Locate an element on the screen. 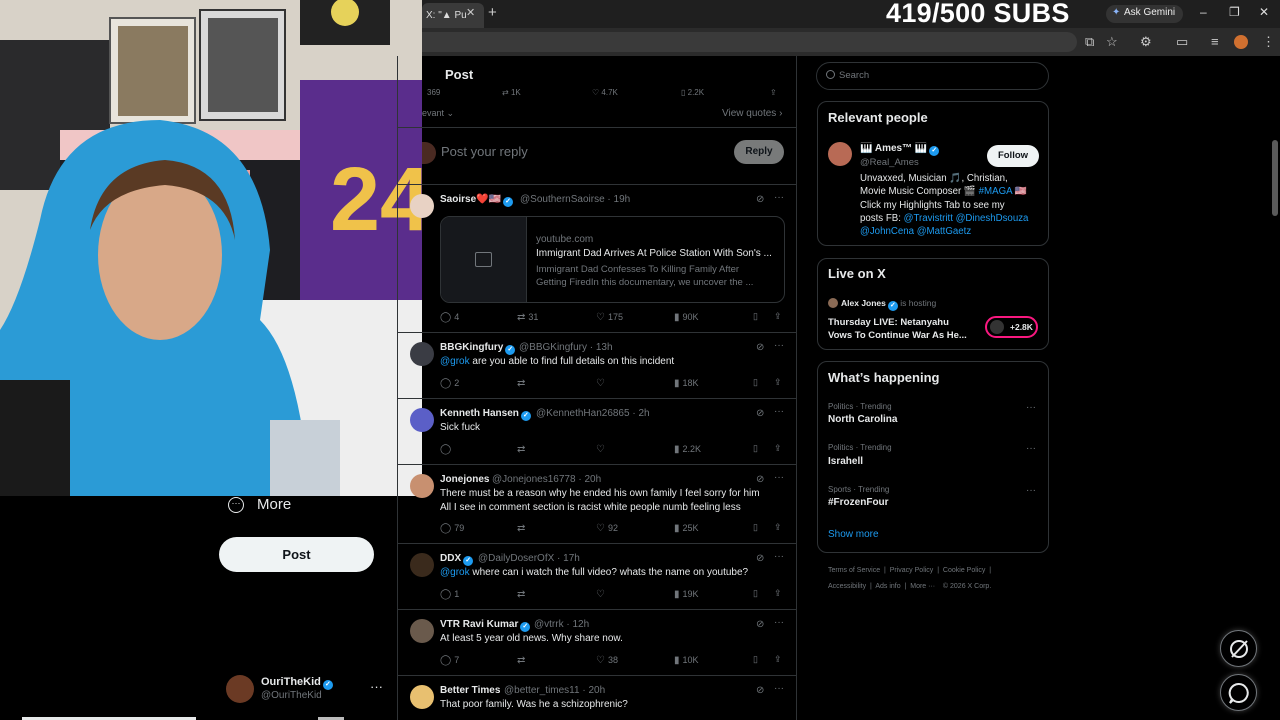  views-action: ▮ 19K is located at coordinates (686, 594).